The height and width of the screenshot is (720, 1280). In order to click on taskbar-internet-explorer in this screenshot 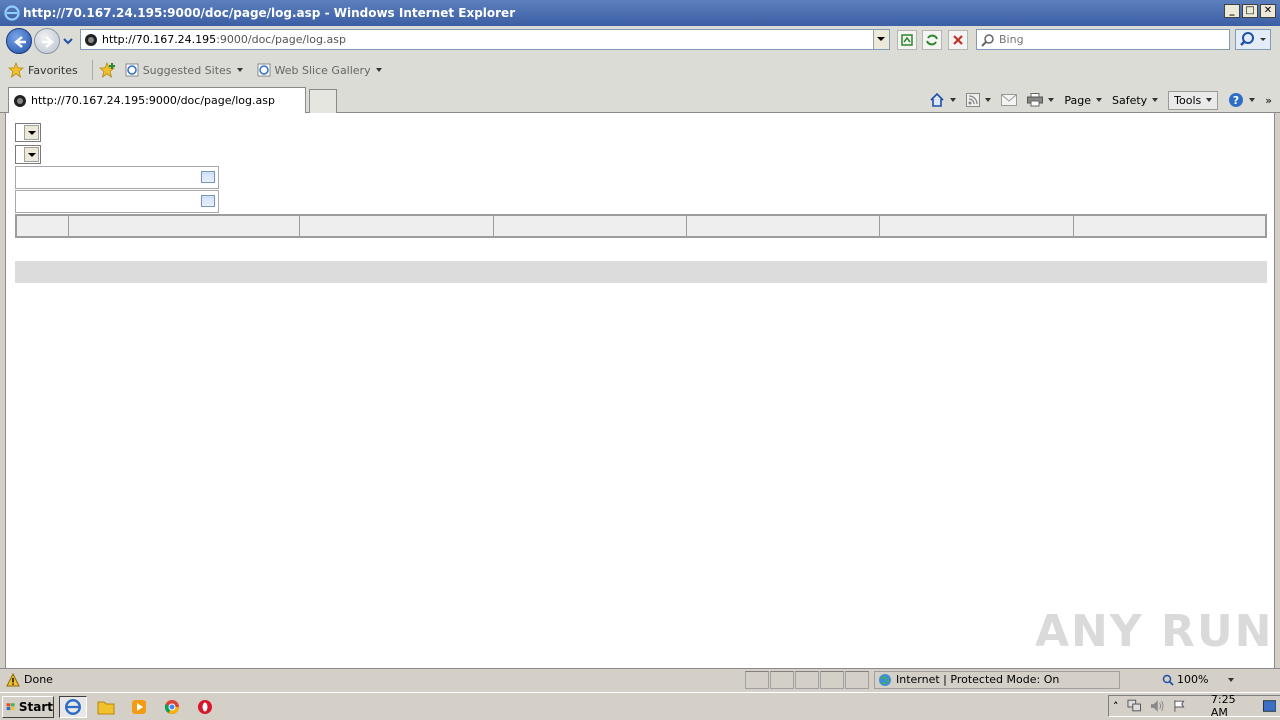, I will do `click(73, 706)`.